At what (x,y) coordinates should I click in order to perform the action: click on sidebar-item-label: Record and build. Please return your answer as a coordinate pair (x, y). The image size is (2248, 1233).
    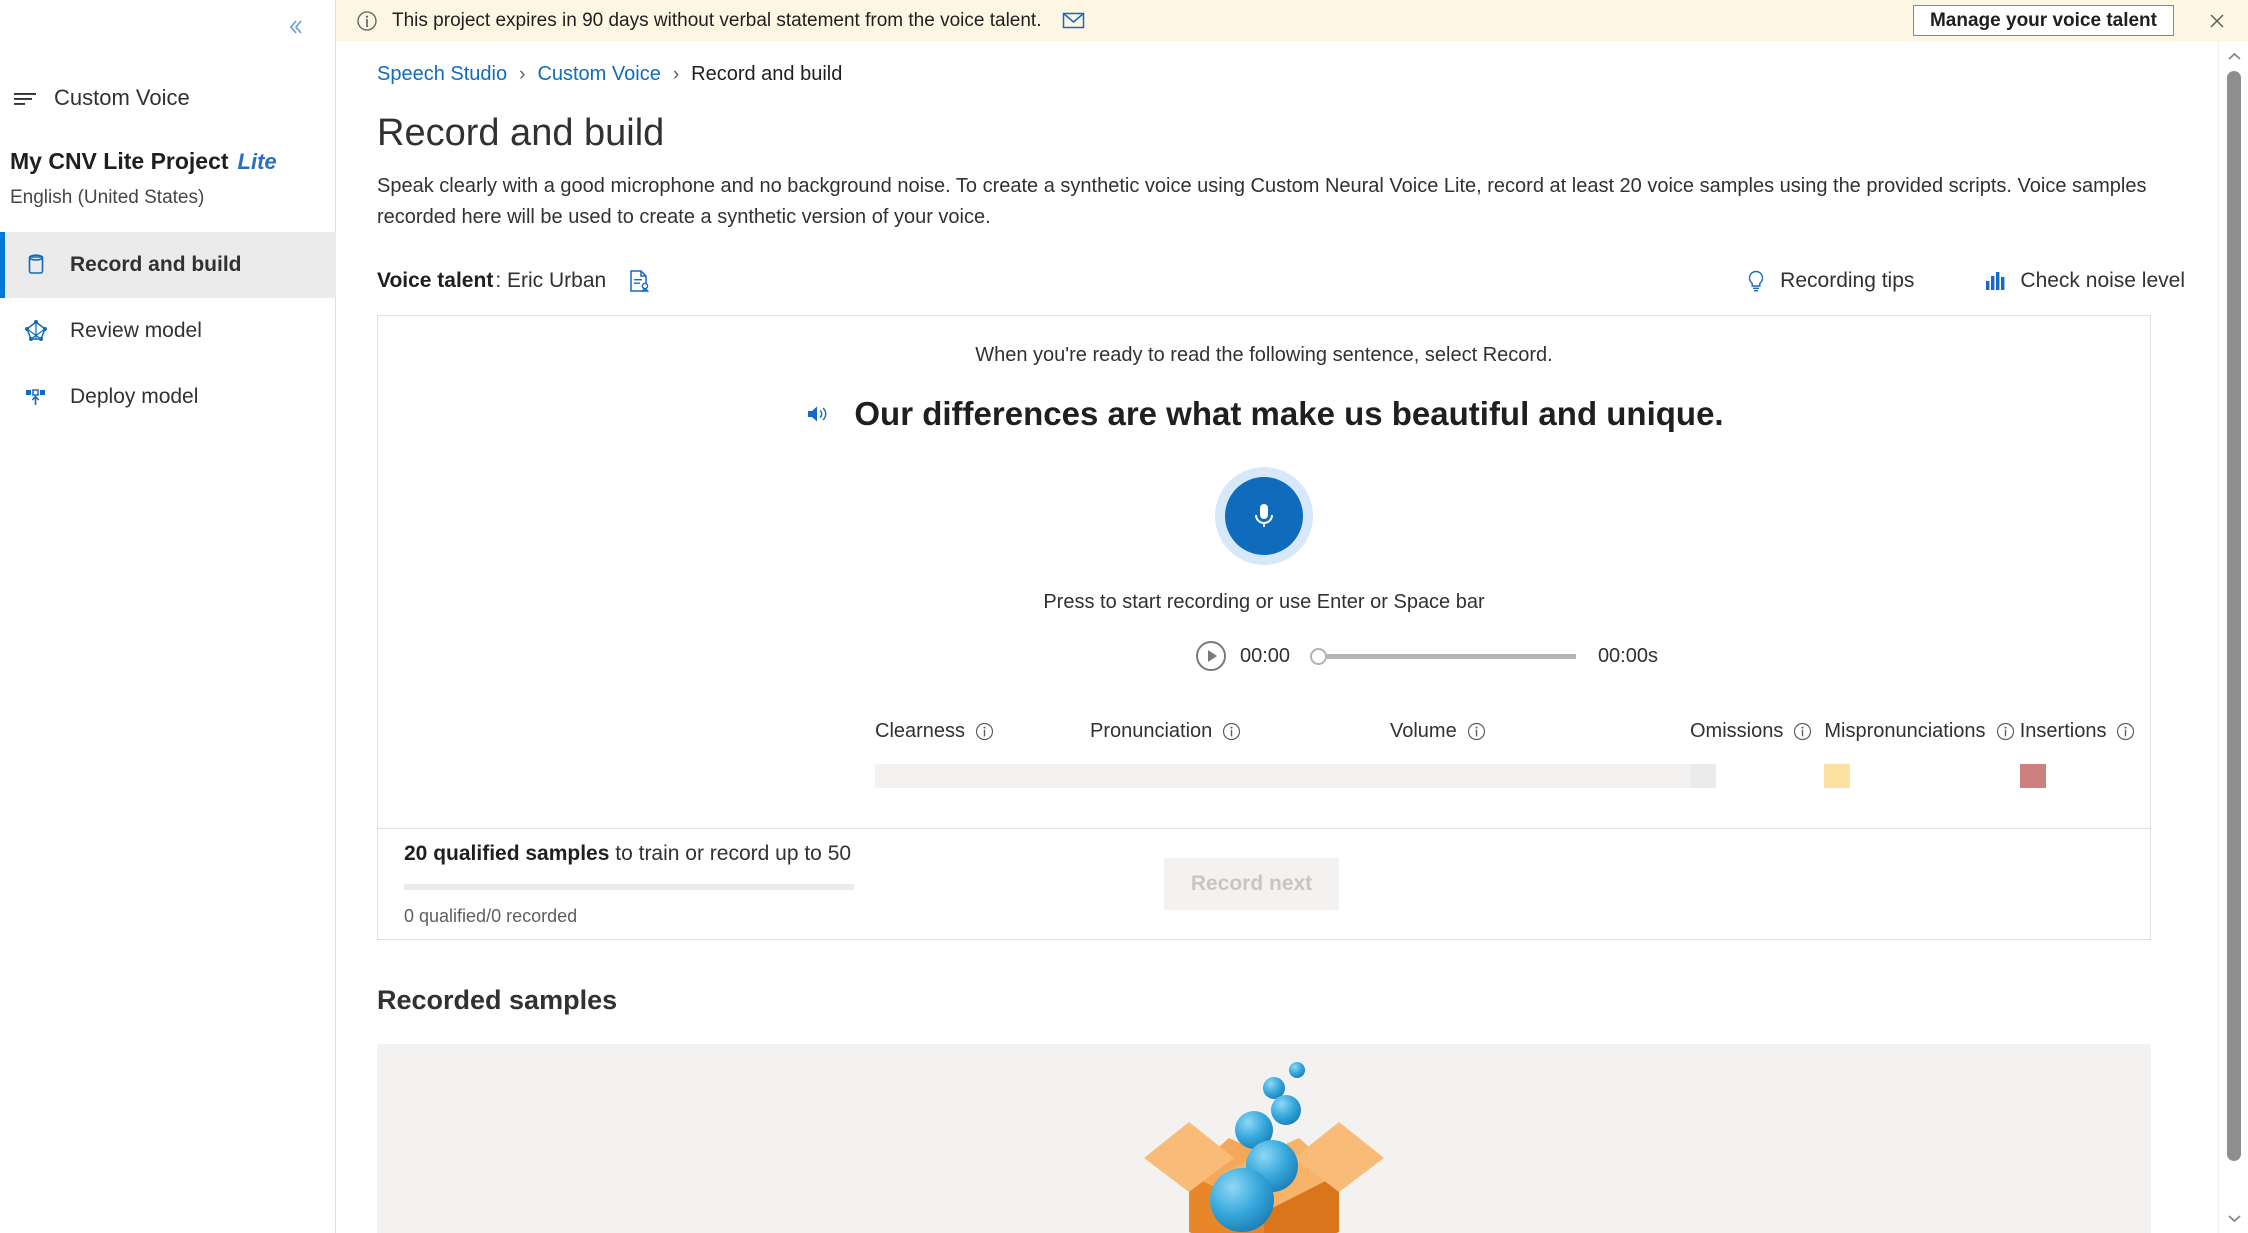
    Looking at the image, I should click on (156, 264).